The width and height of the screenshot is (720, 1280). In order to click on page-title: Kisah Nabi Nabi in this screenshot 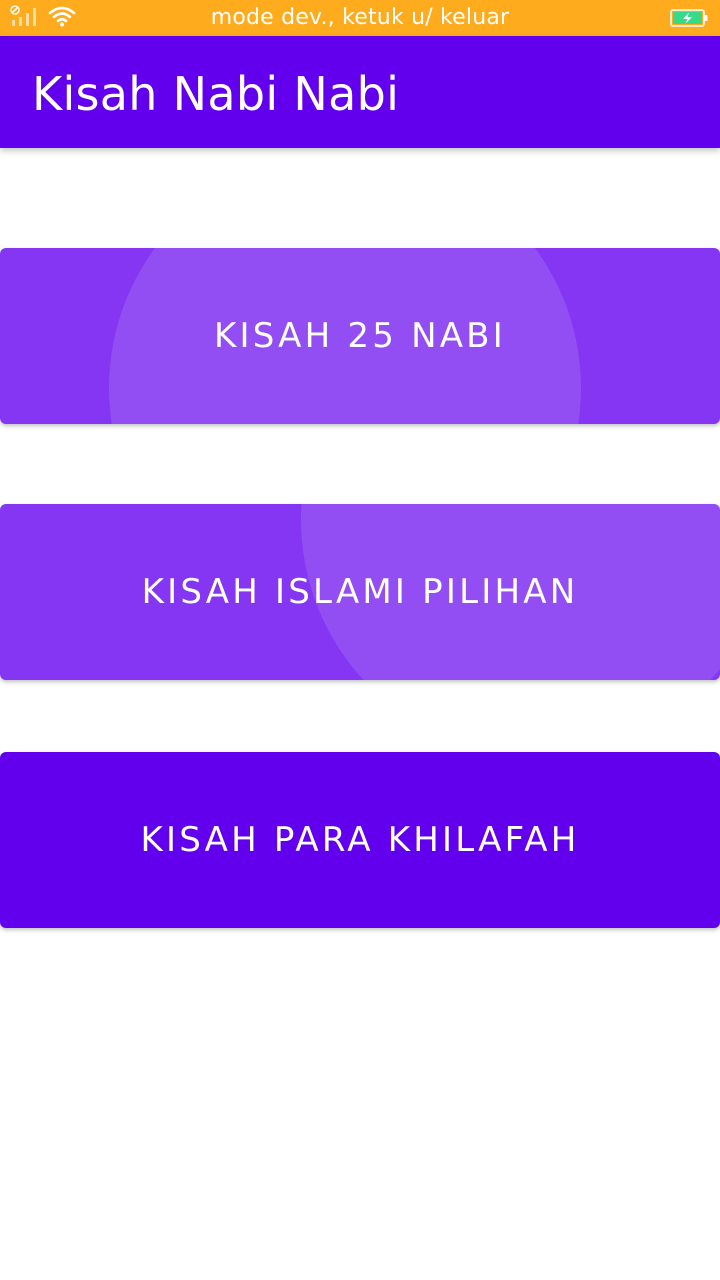, I will do `click(216, 94)`.